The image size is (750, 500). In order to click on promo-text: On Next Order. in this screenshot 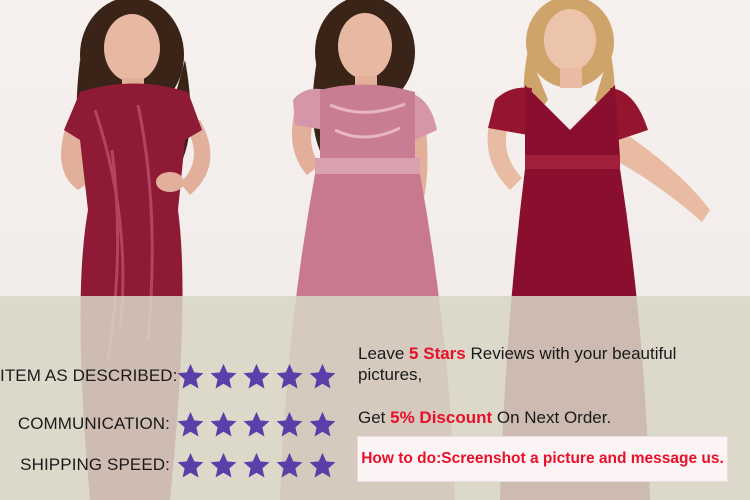, I will do `click(552, 417)`.